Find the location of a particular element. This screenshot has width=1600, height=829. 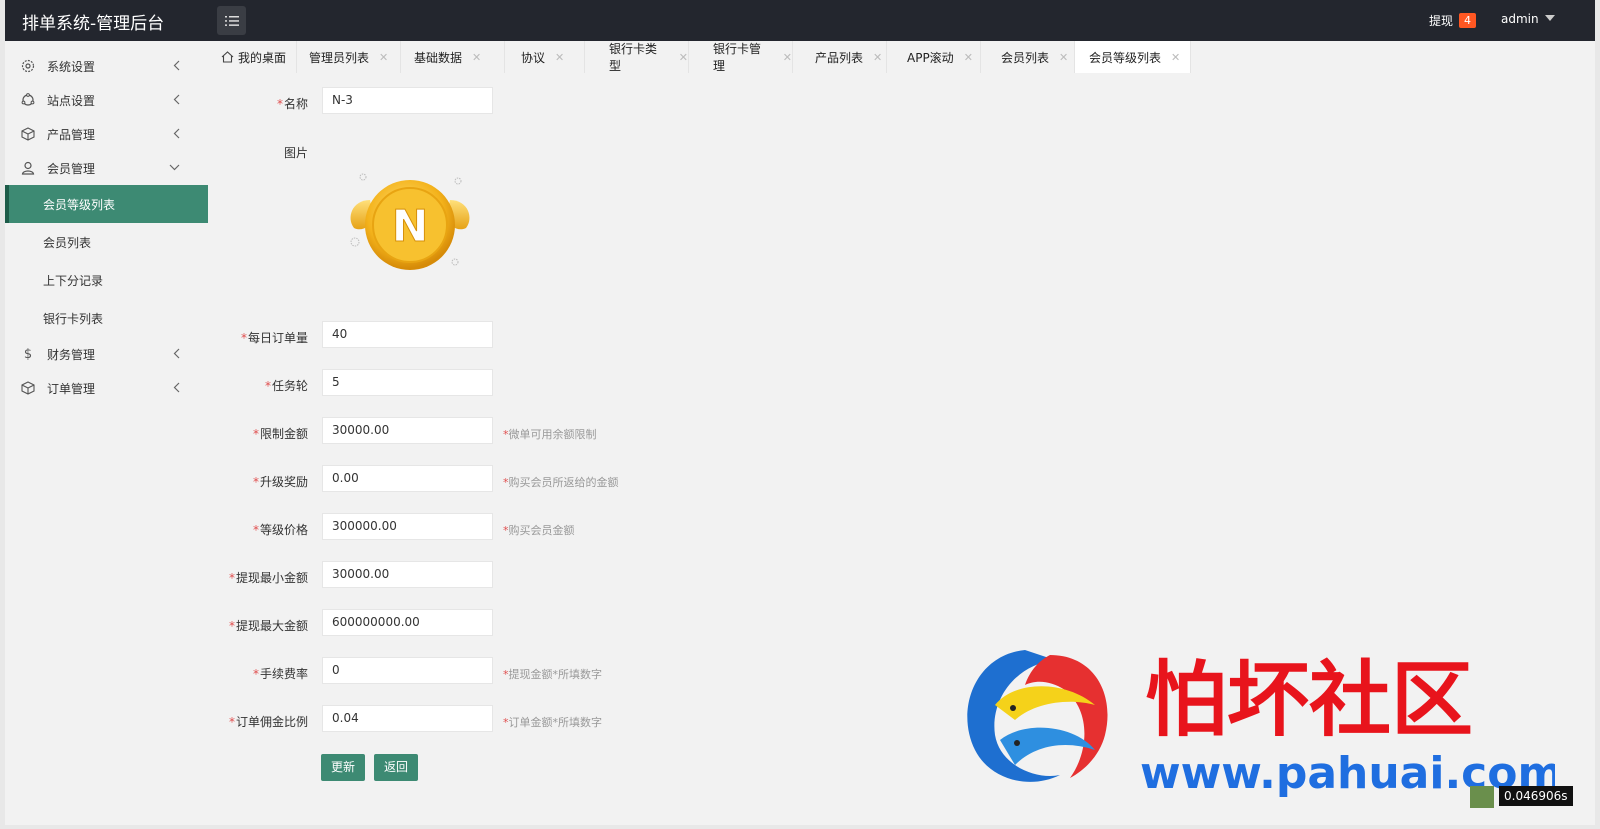

form-row-image: 图片 is located at coordinates (565, 151).